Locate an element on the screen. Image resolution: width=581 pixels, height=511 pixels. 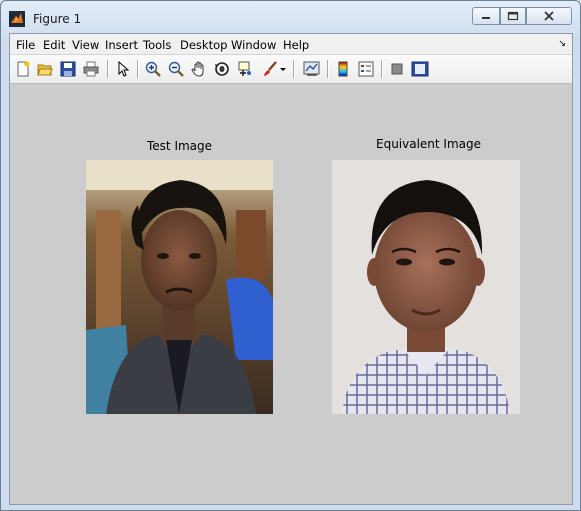
zoom-out-button is located at coordinates (176, 69).